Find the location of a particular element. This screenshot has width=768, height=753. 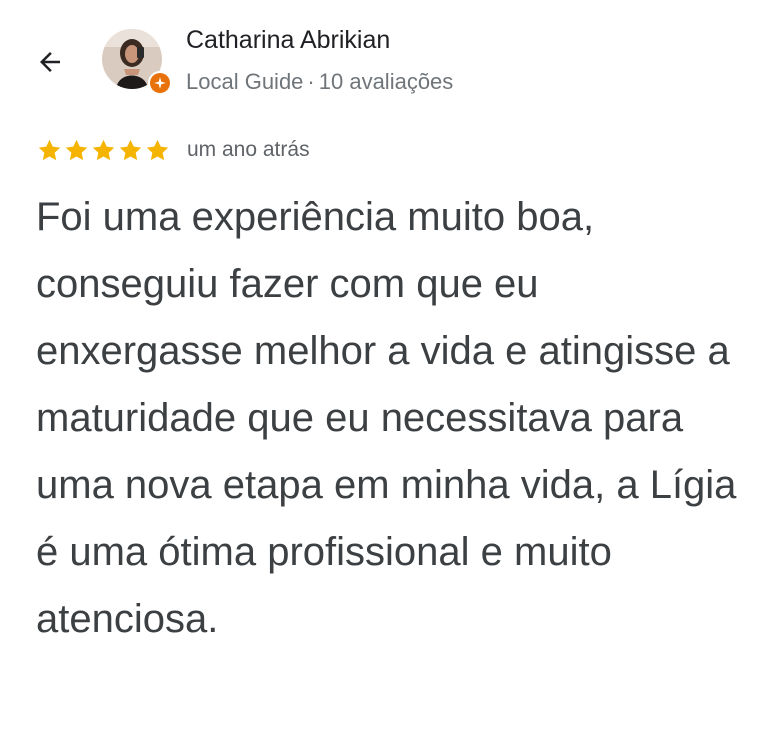

author-meta: Local Guide · 10 avaliações is located at coordinates (319, 82).